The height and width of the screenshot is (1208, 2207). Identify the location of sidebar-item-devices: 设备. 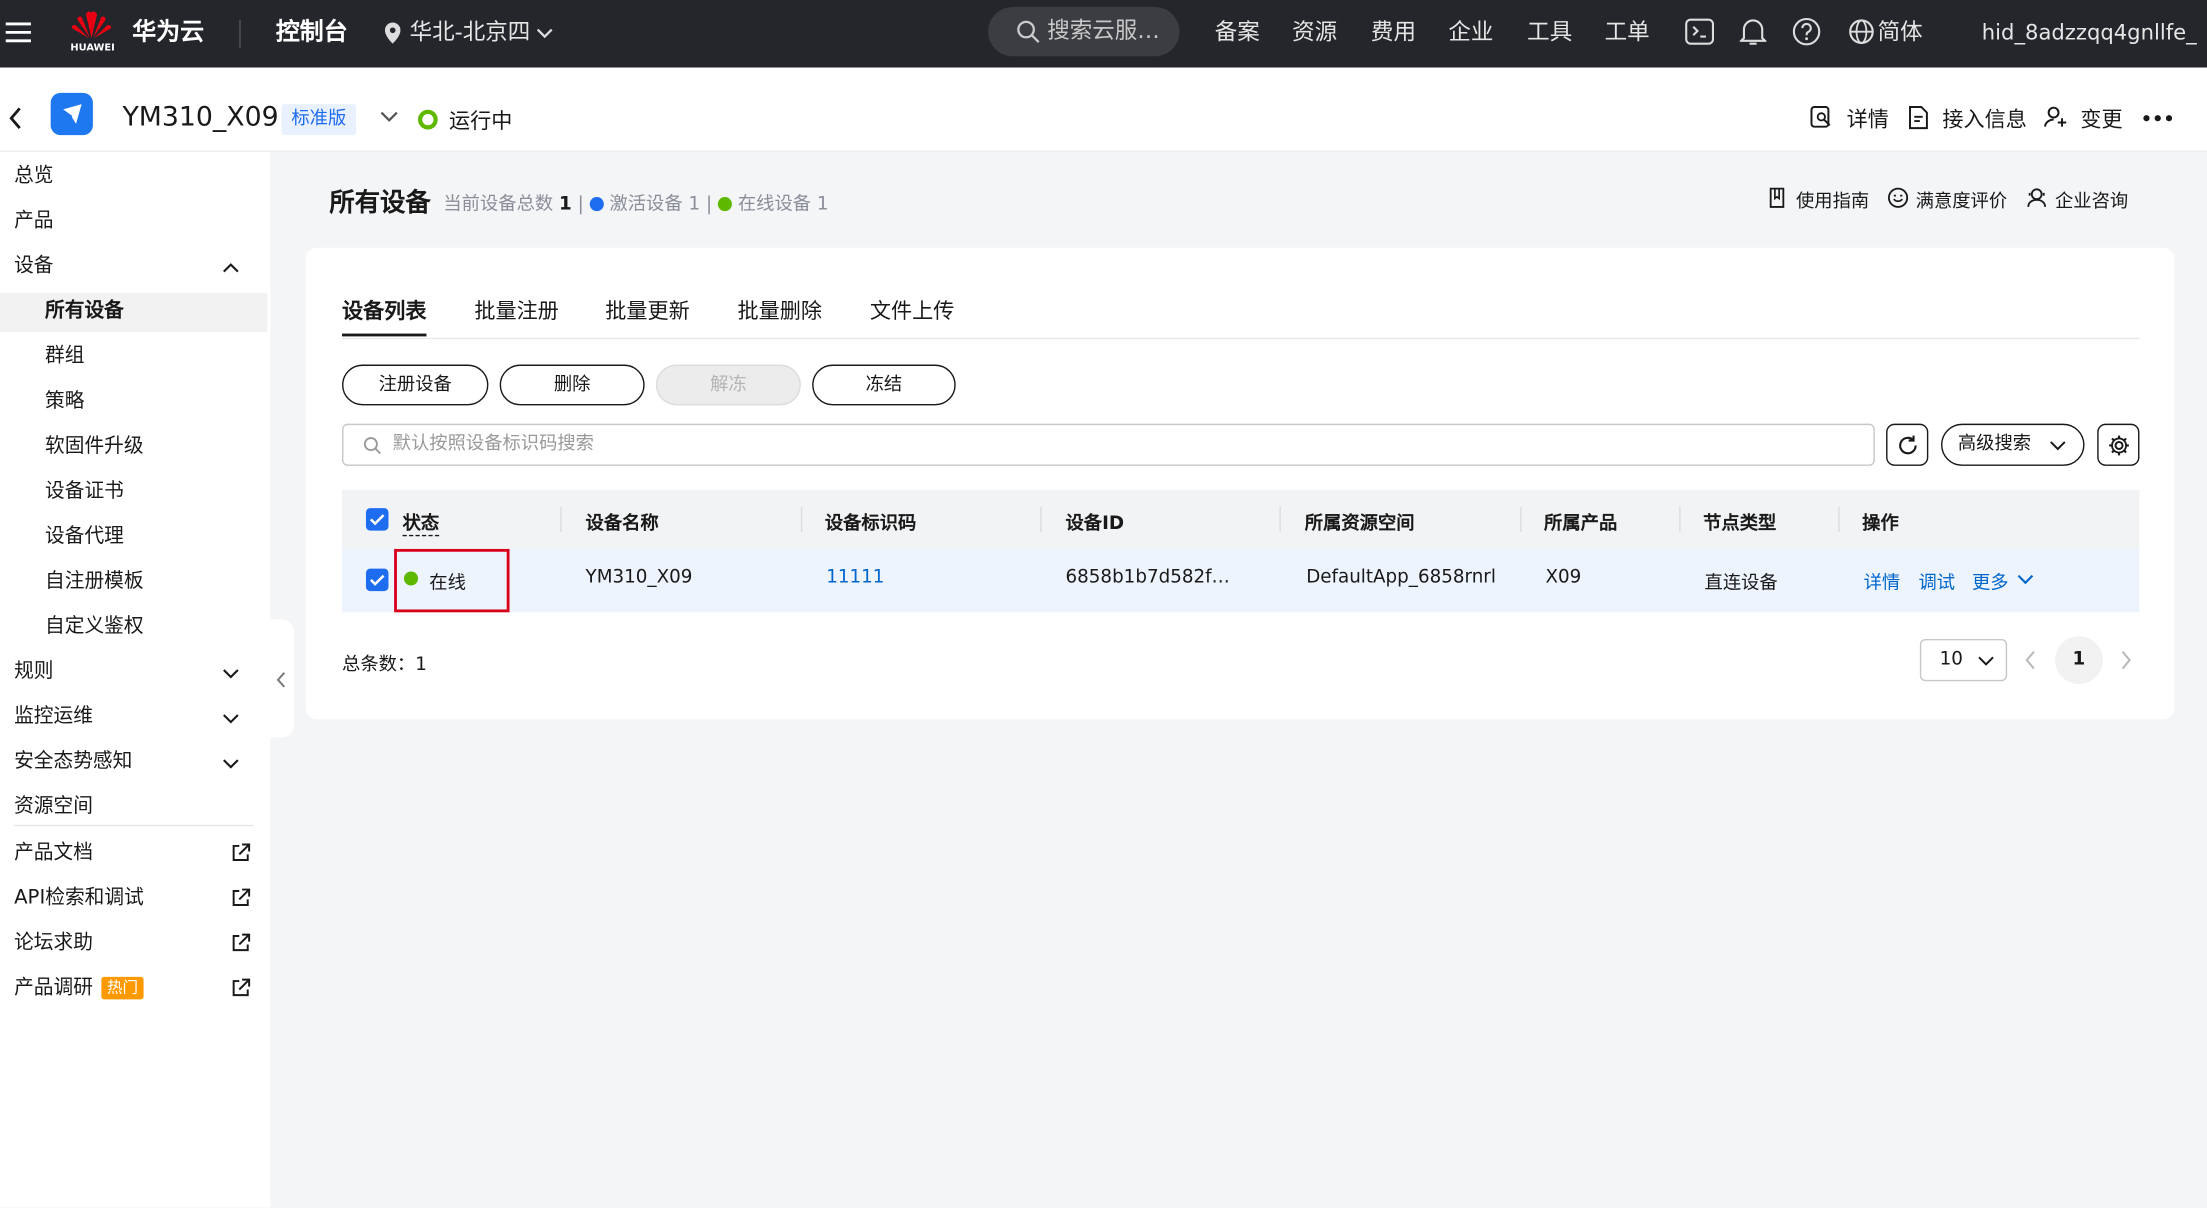
(33, 266).